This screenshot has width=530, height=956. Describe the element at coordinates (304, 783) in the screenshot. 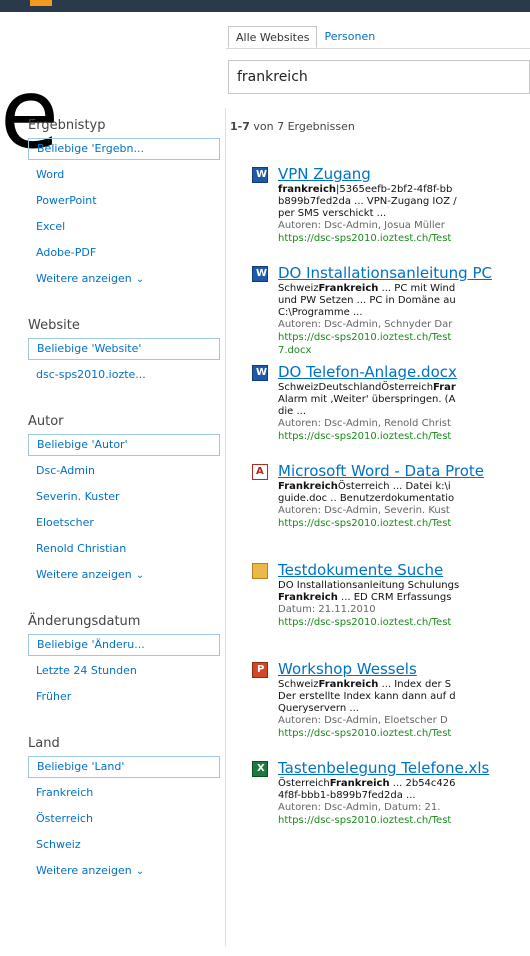

I see `snippet-text: Österreich` at that location.